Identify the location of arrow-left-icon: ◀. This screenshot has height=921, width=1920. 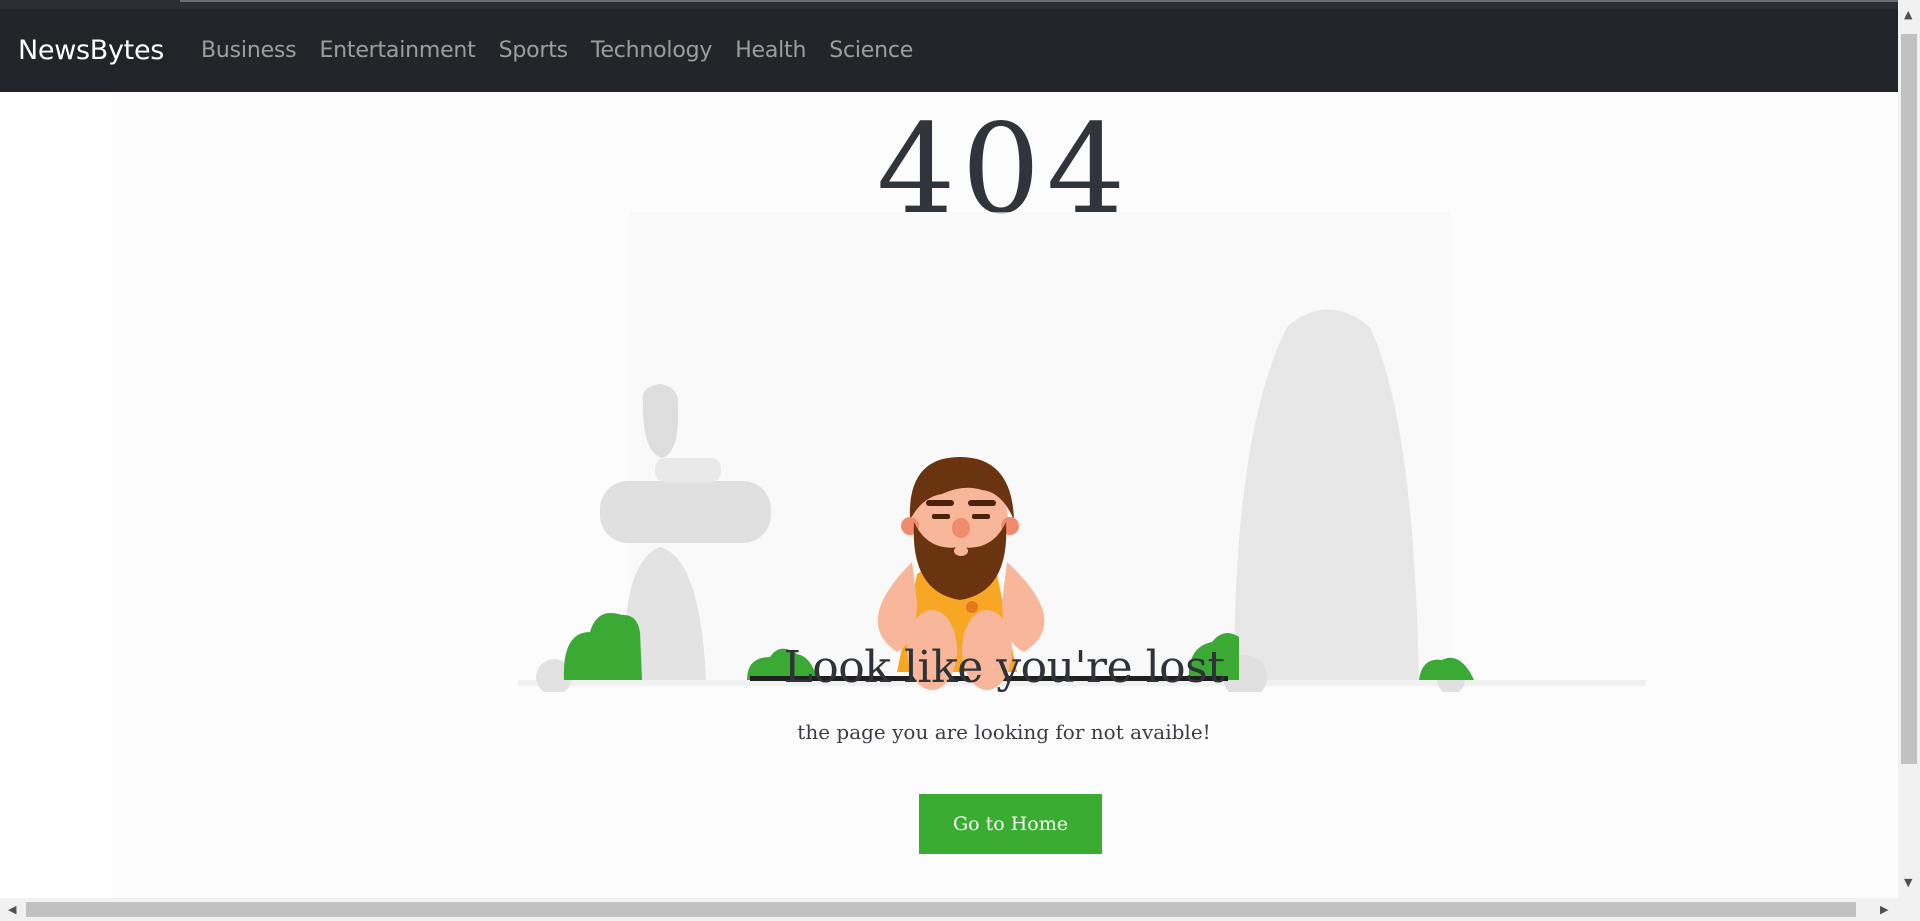
(12, 910).